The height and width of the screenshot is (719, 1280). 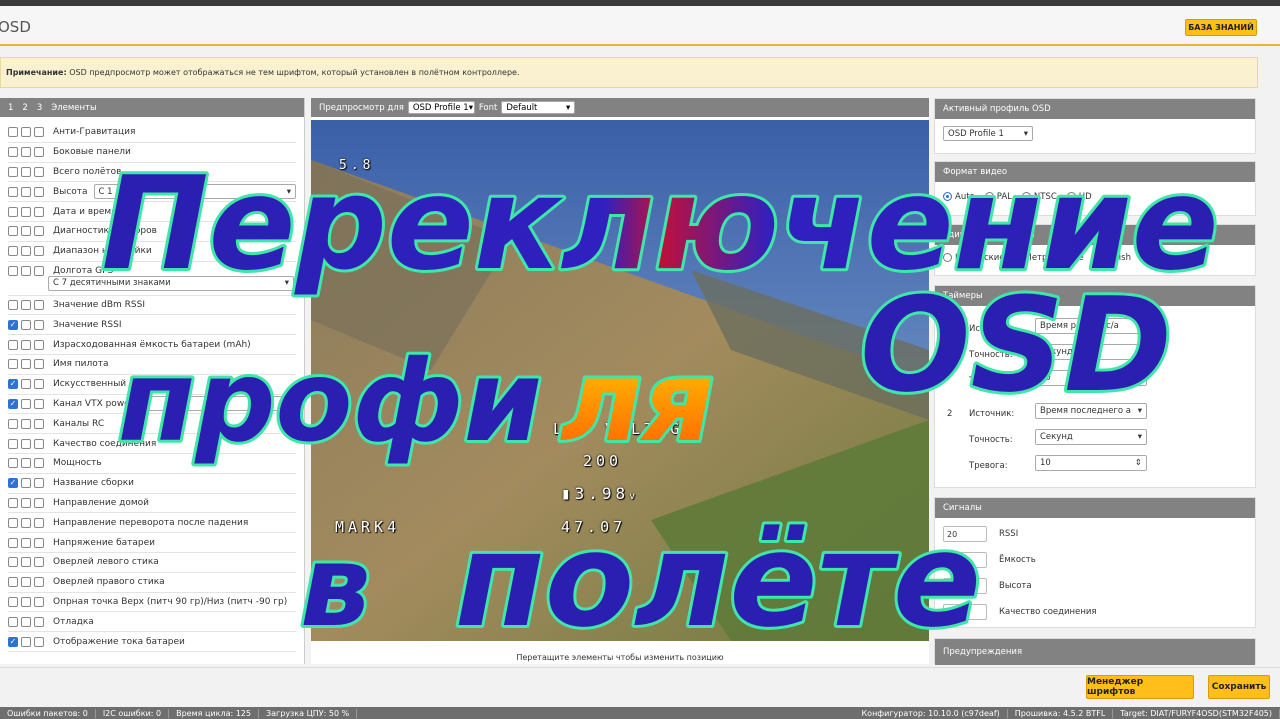 I want to click on element-format-select: С 1 десятичным знаком ▾, so click(x=194, y=192).